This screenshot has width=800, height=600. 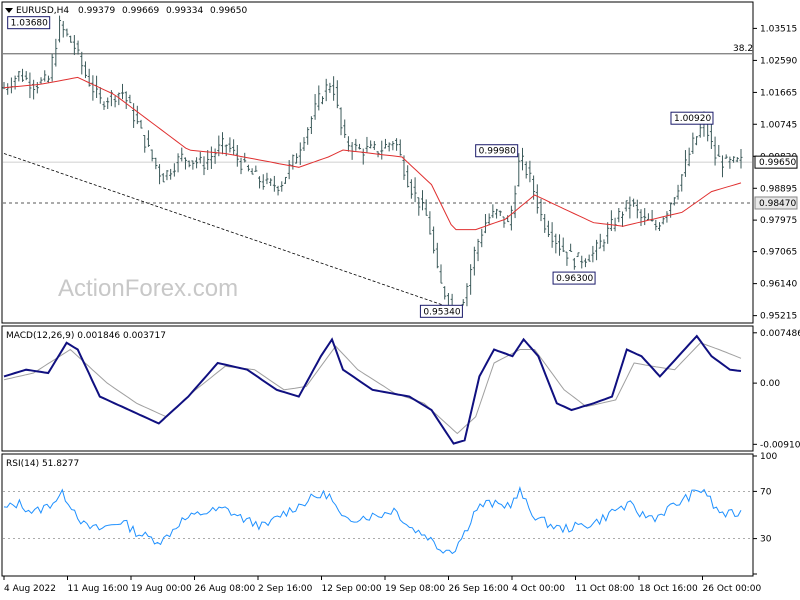 What do you see at coordinates (770, 384) in the screenshot?
I see `macd-tick-label: 0.00` at bounding box center [770, 384].